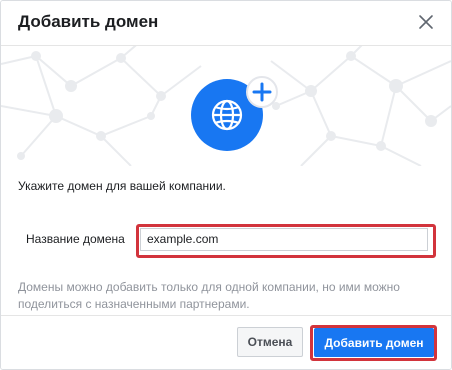  What do you see at coordinates (262, 92) in the screenshot?
I see `plus-icon` at bounding box center [262, 92].